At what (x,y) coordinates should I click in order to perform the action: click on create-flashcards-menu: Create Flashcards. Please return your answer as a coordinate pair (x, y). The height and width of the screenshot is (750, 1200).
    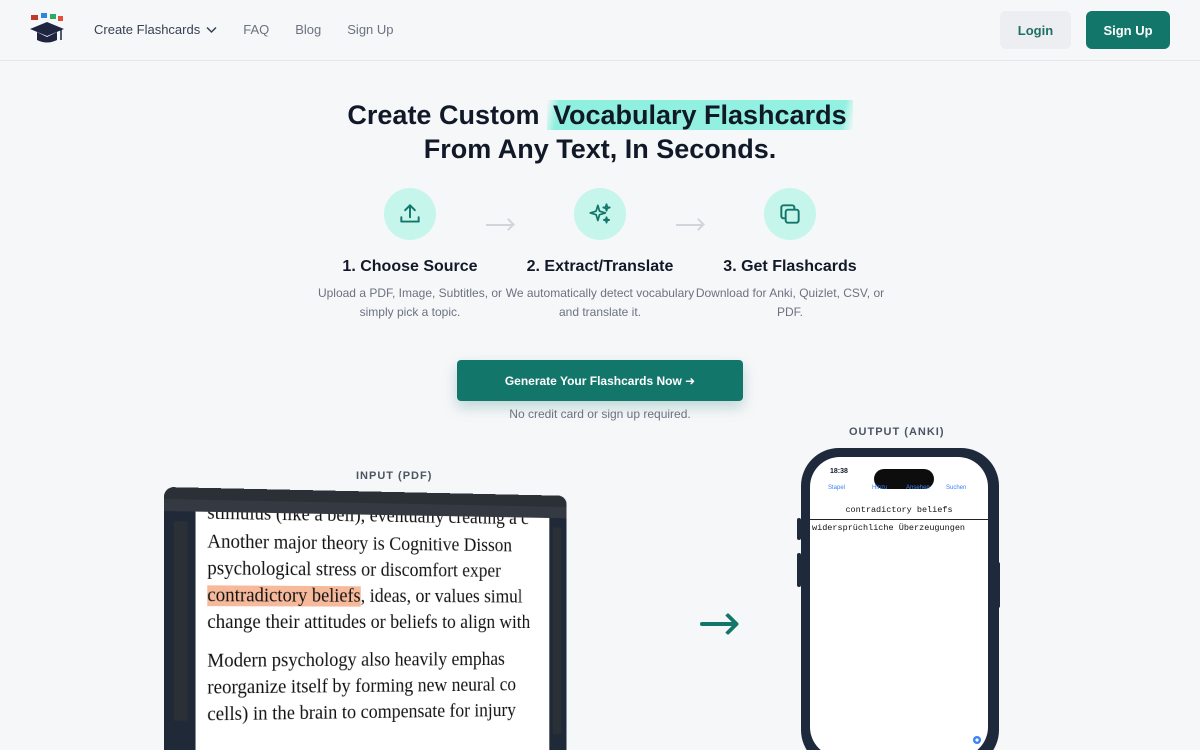
    Looking at the image, I should click on (155, 29).